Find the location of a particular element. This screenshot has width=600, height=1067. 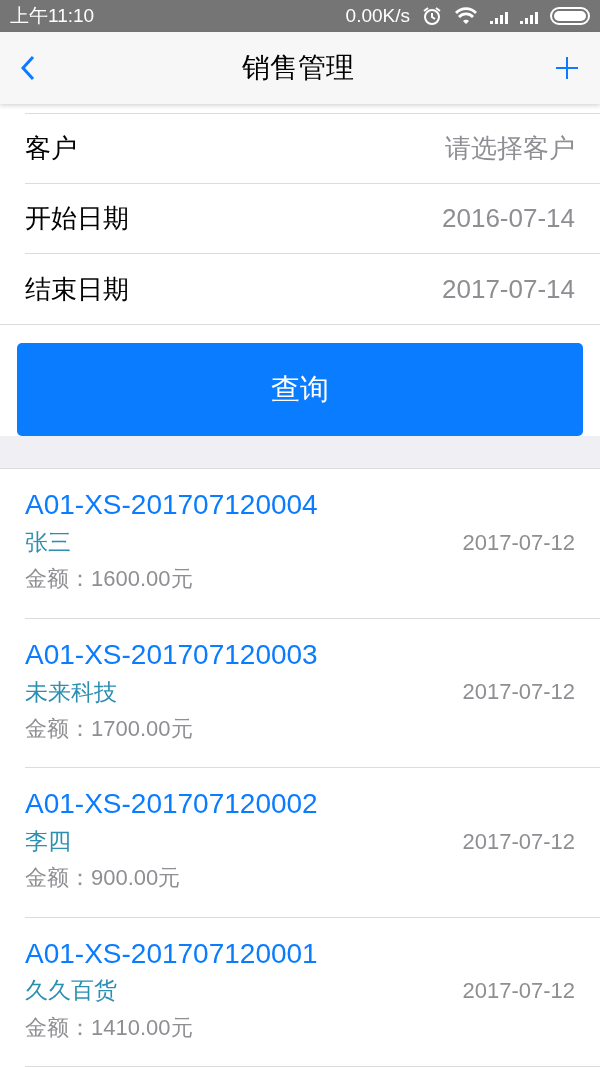

filter-label: 结束日期 is located at coordinates (77, 289).